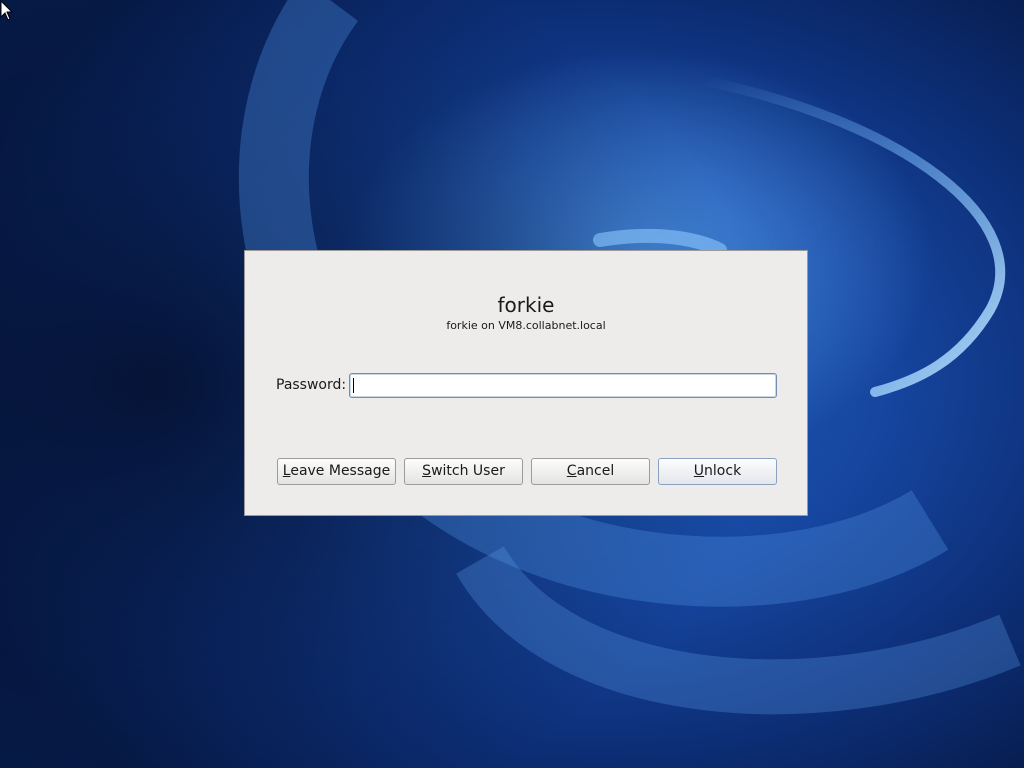 The image size is (1024, 768). What do you see at coordinates (427, 471) in the screenshot?
I see `switch-user-mnemonic: S` at bounding box center [427, 471].